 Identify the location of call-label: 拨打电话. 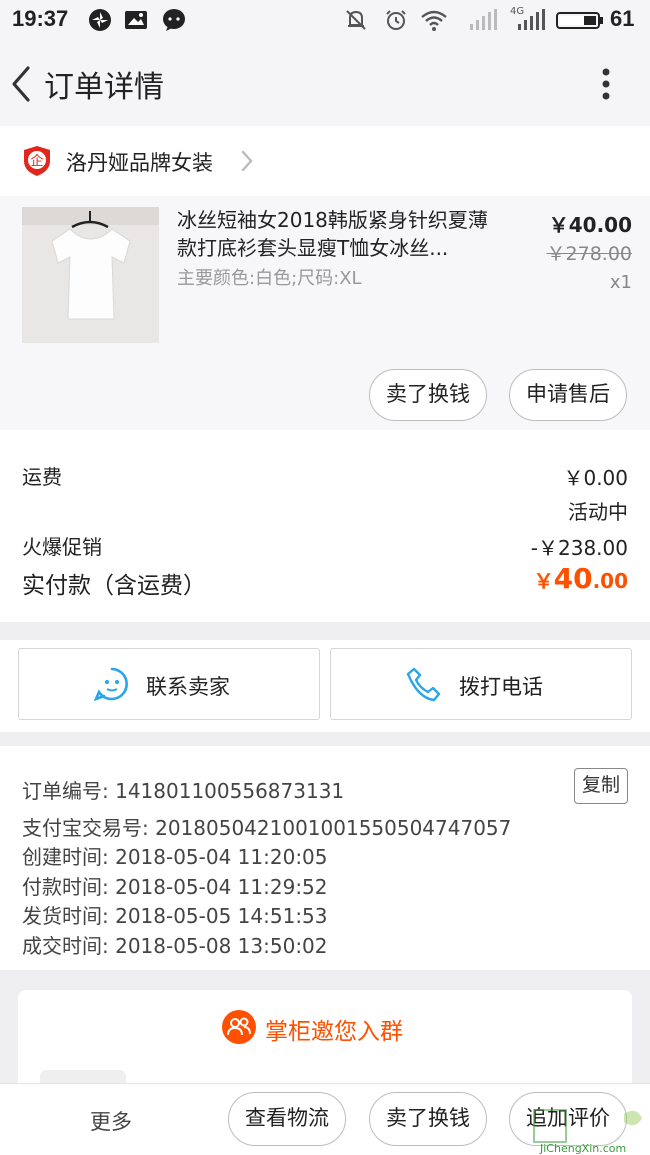
(501, 687).